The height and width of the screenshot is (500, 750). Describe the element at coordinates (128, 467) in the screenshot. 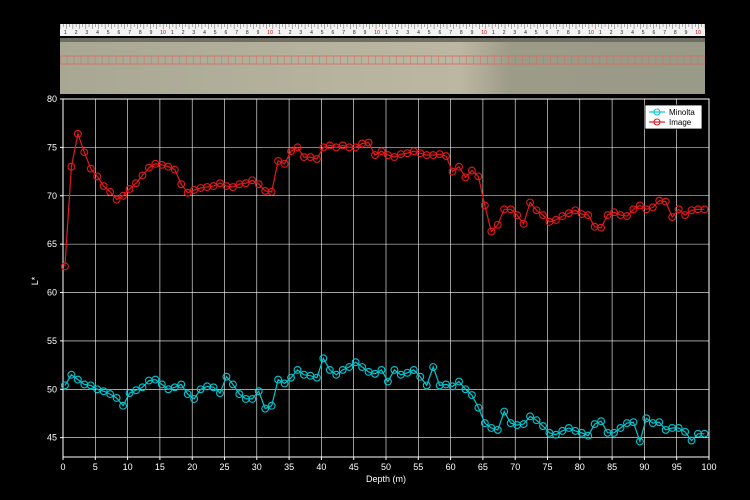

I see `x-tick-label: 10` at that location.